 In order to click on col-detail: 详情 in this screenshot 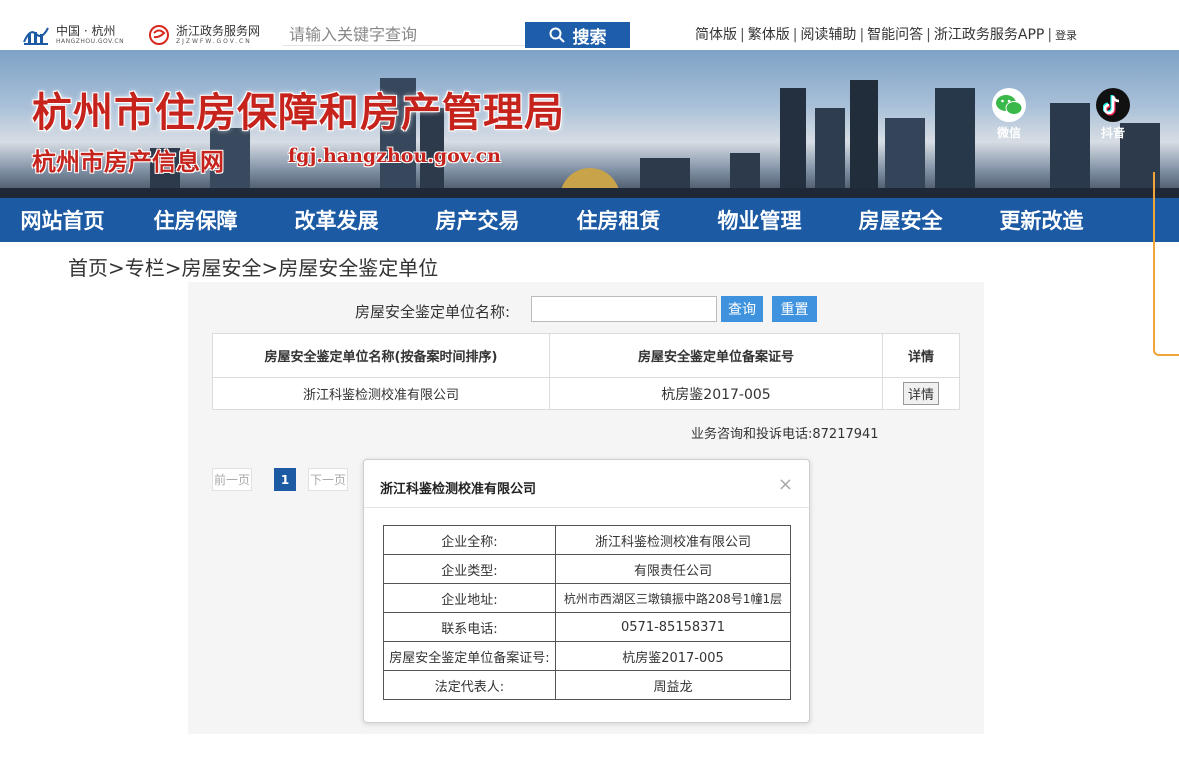, I will do `click(921, 355)`.